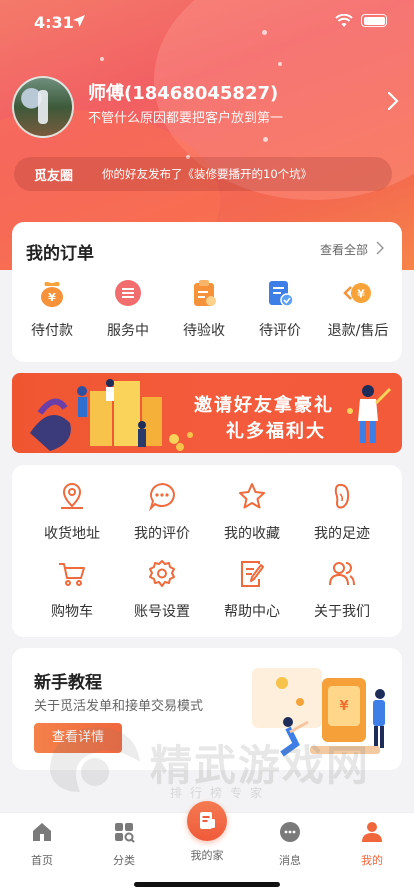 This screenshot has height=896, width=414. I want to click on friend-feed-tag: 觅友圈, so click(54, 176).